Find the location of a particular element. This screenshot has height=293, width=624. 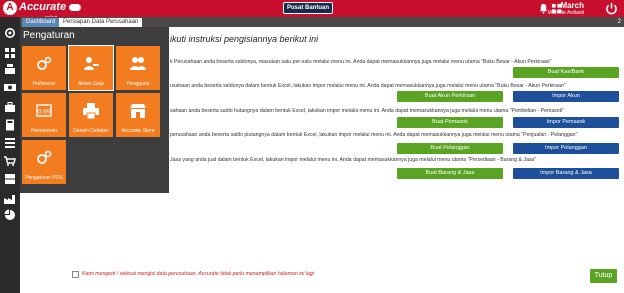

brand-name: Accurate is located at coordinates (43, 7).